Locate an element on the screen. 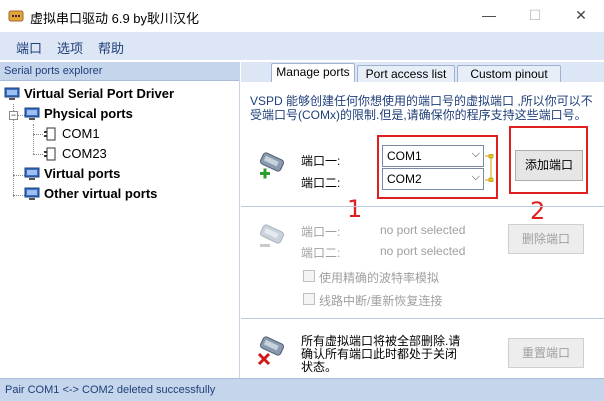 The image size is (604, 401). port-com23-label: COM23 is located at coordinates (84, 153).